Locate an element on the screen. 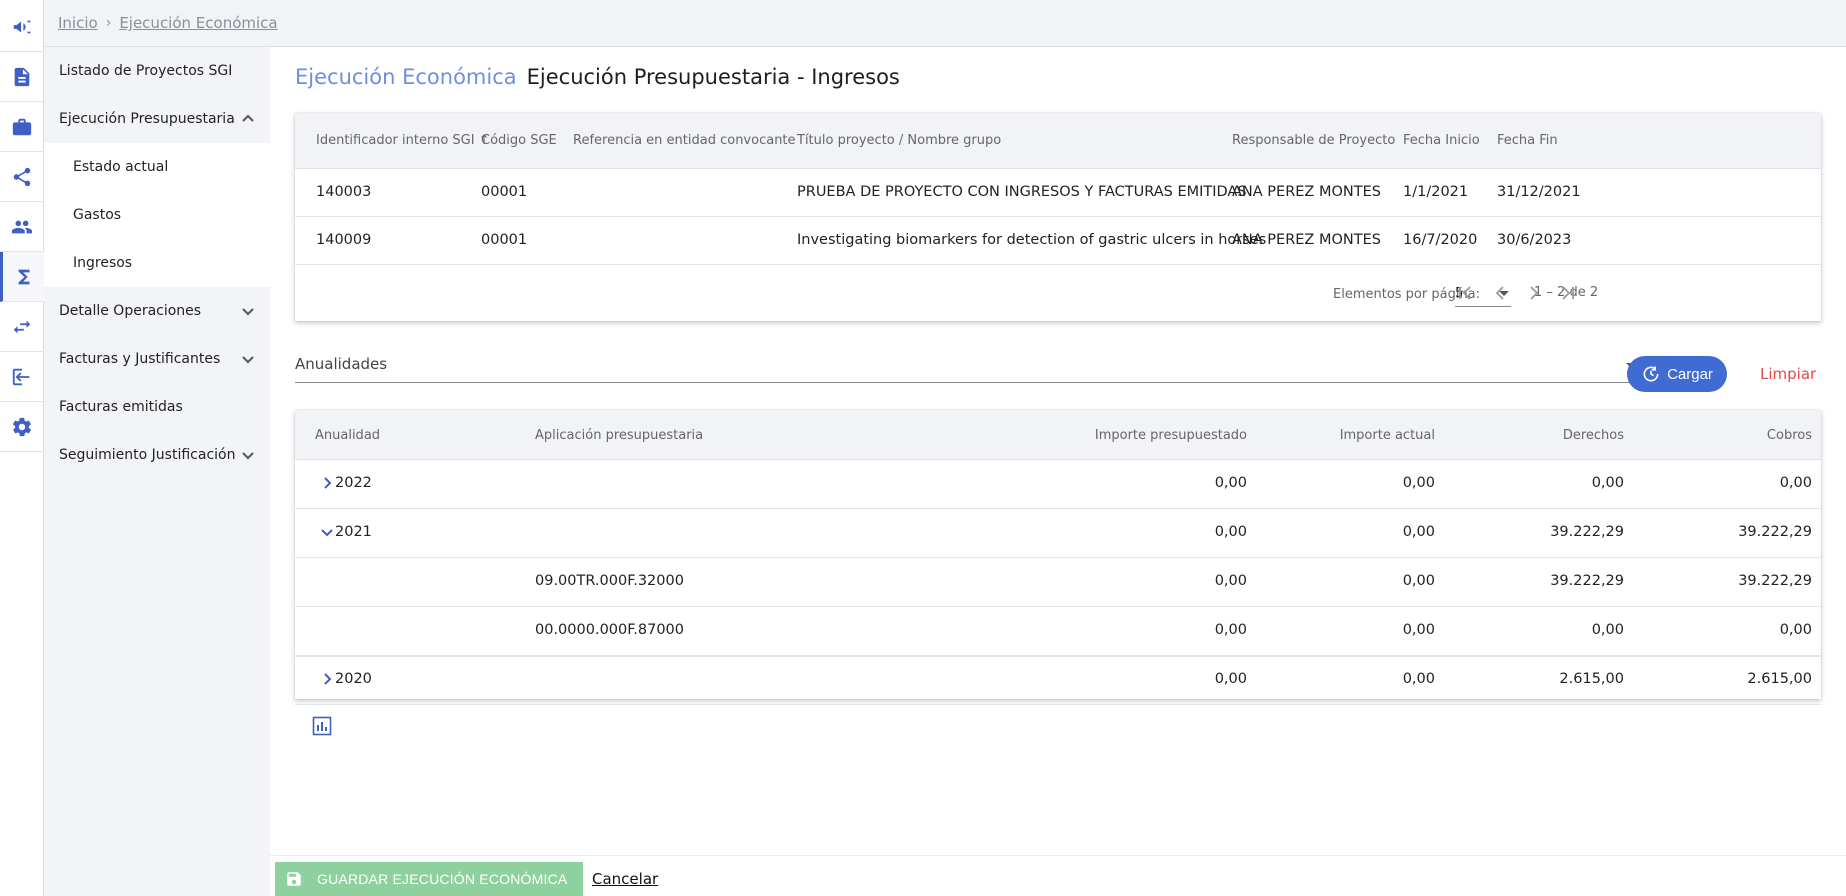 The image size is (1846, 896). breadcrumb-home-link: Inicio is located at coordinates (78, 23).